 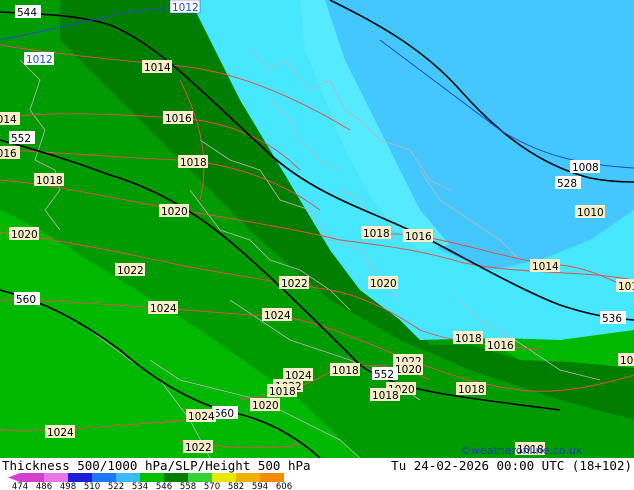 I want to click on height-label-528: 528, so click(x=568, y=183).